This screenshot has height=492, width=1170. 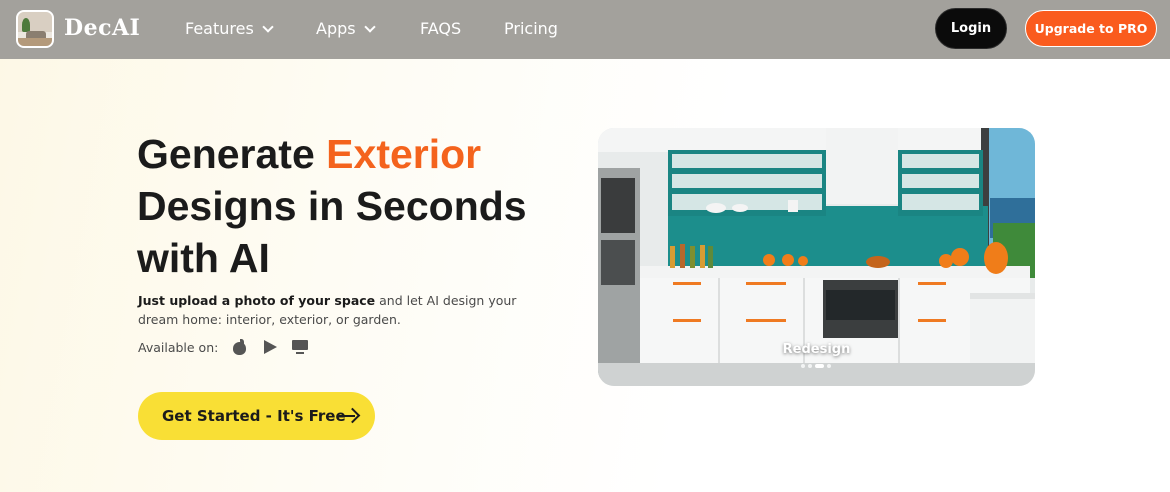 What do you see at coordinates (223, 347) in the screenshot?
I see `available-platforms: Available on:` at bounding box center [223, 347].